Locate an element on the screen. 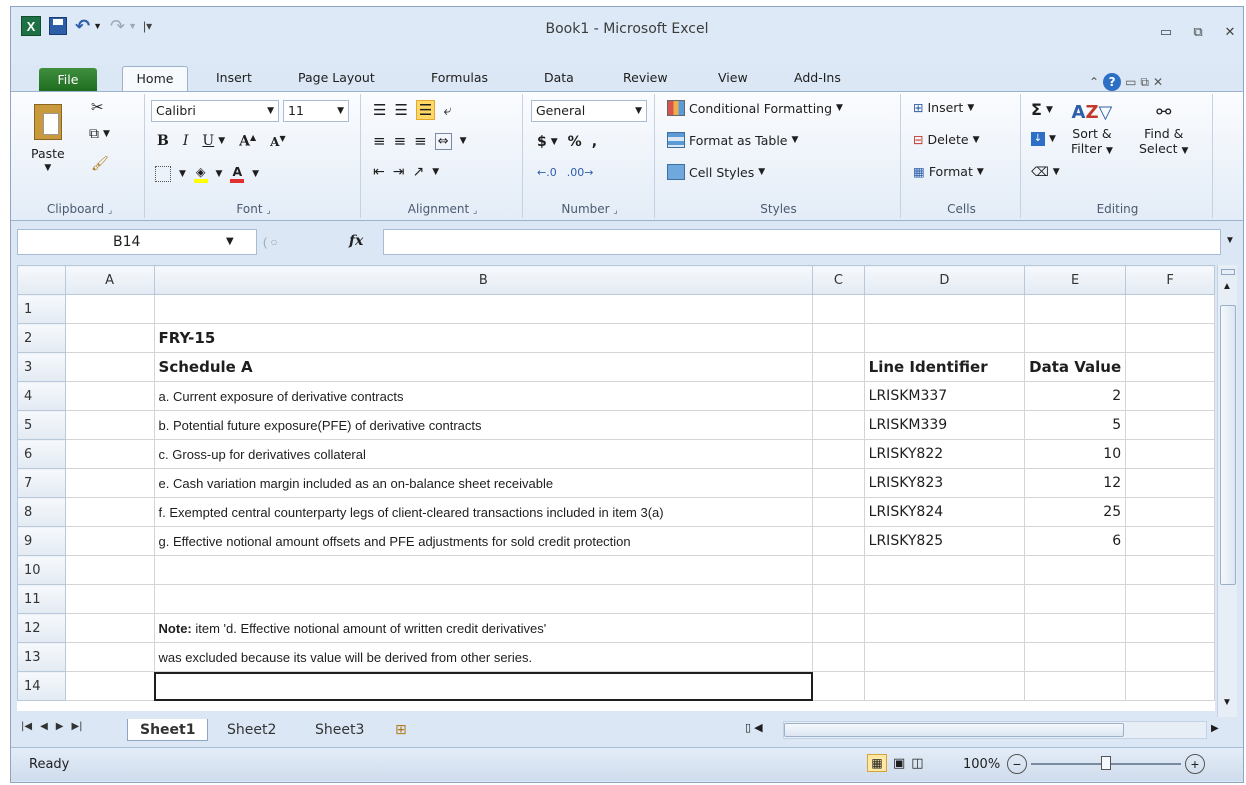  comma-button: , is located at coordinates (594, 142).